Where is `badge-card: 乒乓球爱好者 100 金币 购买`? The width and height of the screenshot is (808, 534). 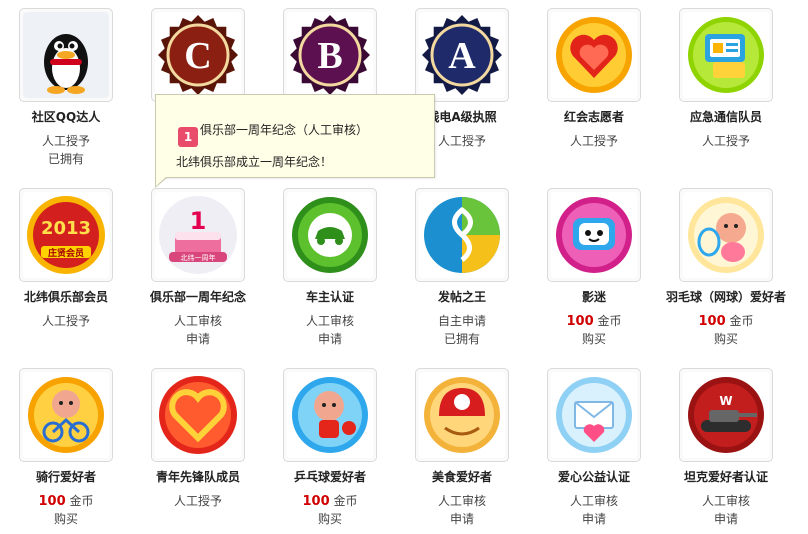
badge-card: 乒乓球爱好者 100 金币 购买 is located at coordinates (330, 445).